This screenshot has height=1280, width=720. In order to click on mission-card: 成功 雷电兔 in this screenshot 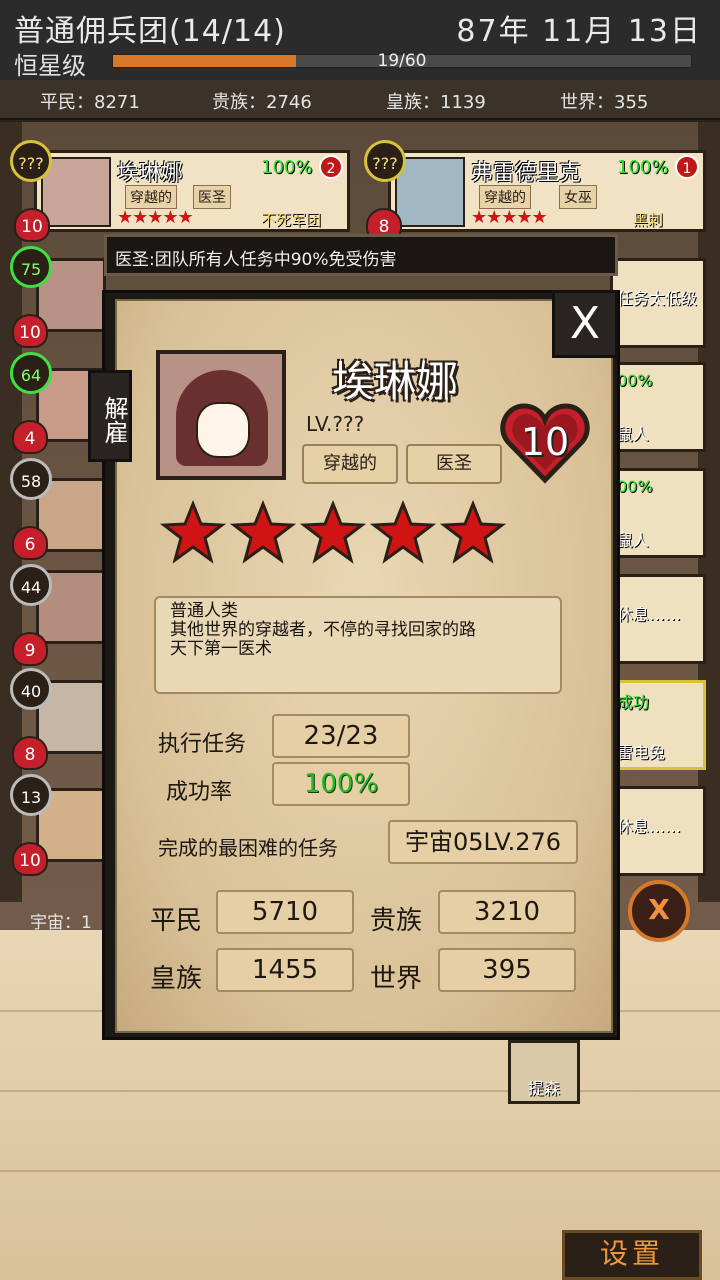, I will do `click(658, 725)`.